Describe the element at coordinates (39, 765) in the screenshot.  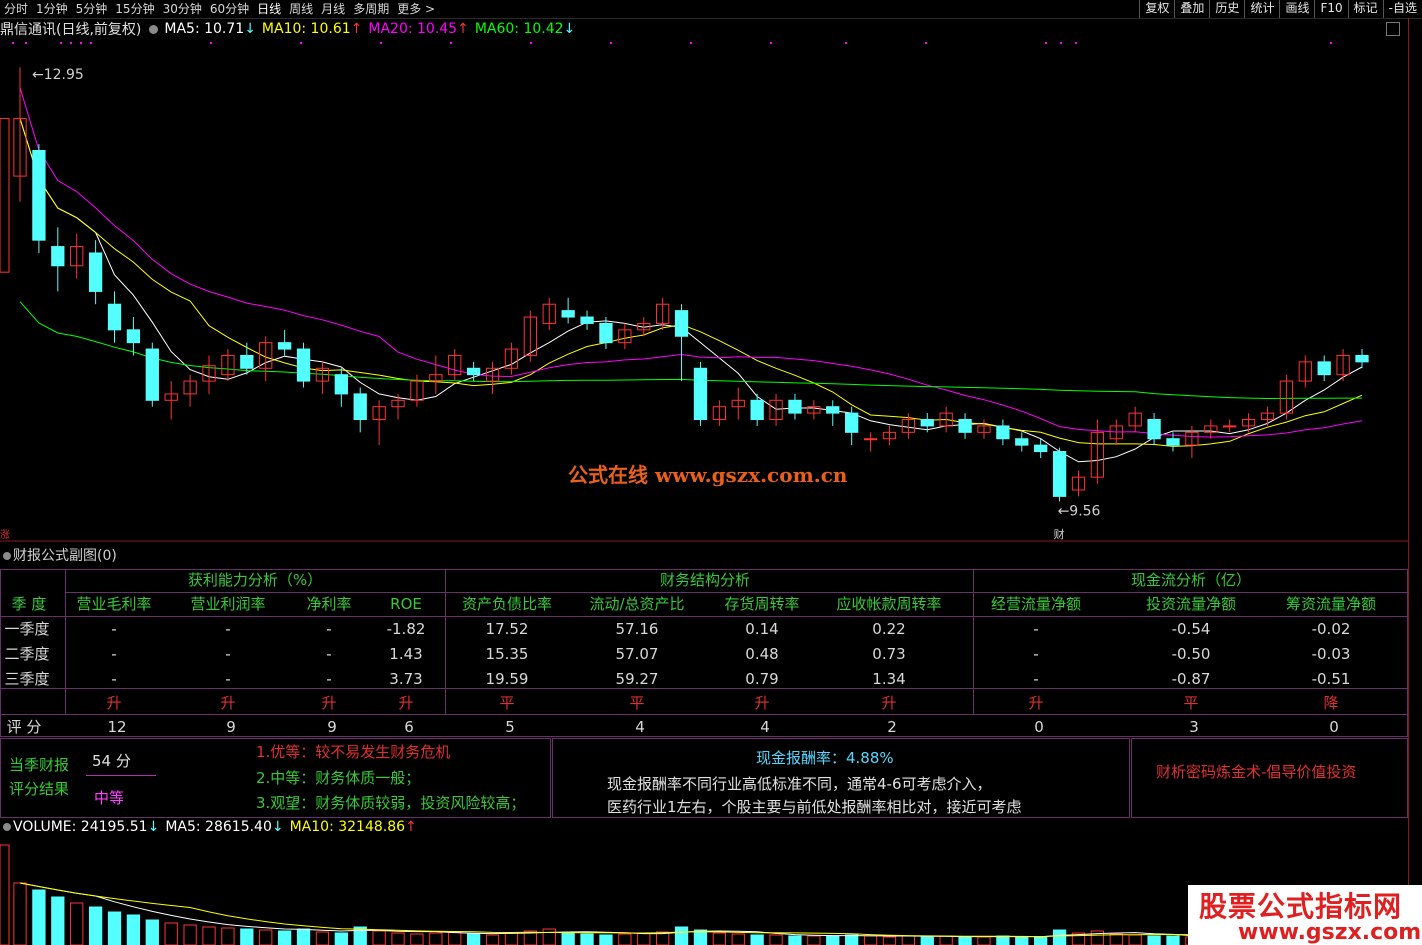
I see `summary-label-1: 当季财报` at that location.